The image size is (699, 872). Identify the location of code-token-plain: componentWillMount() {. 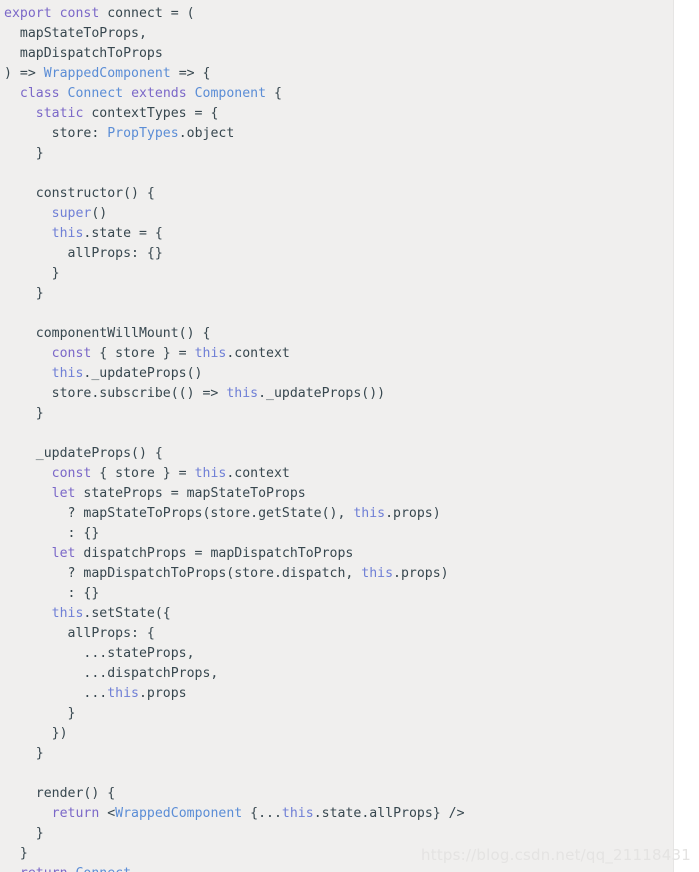
(107, 333).